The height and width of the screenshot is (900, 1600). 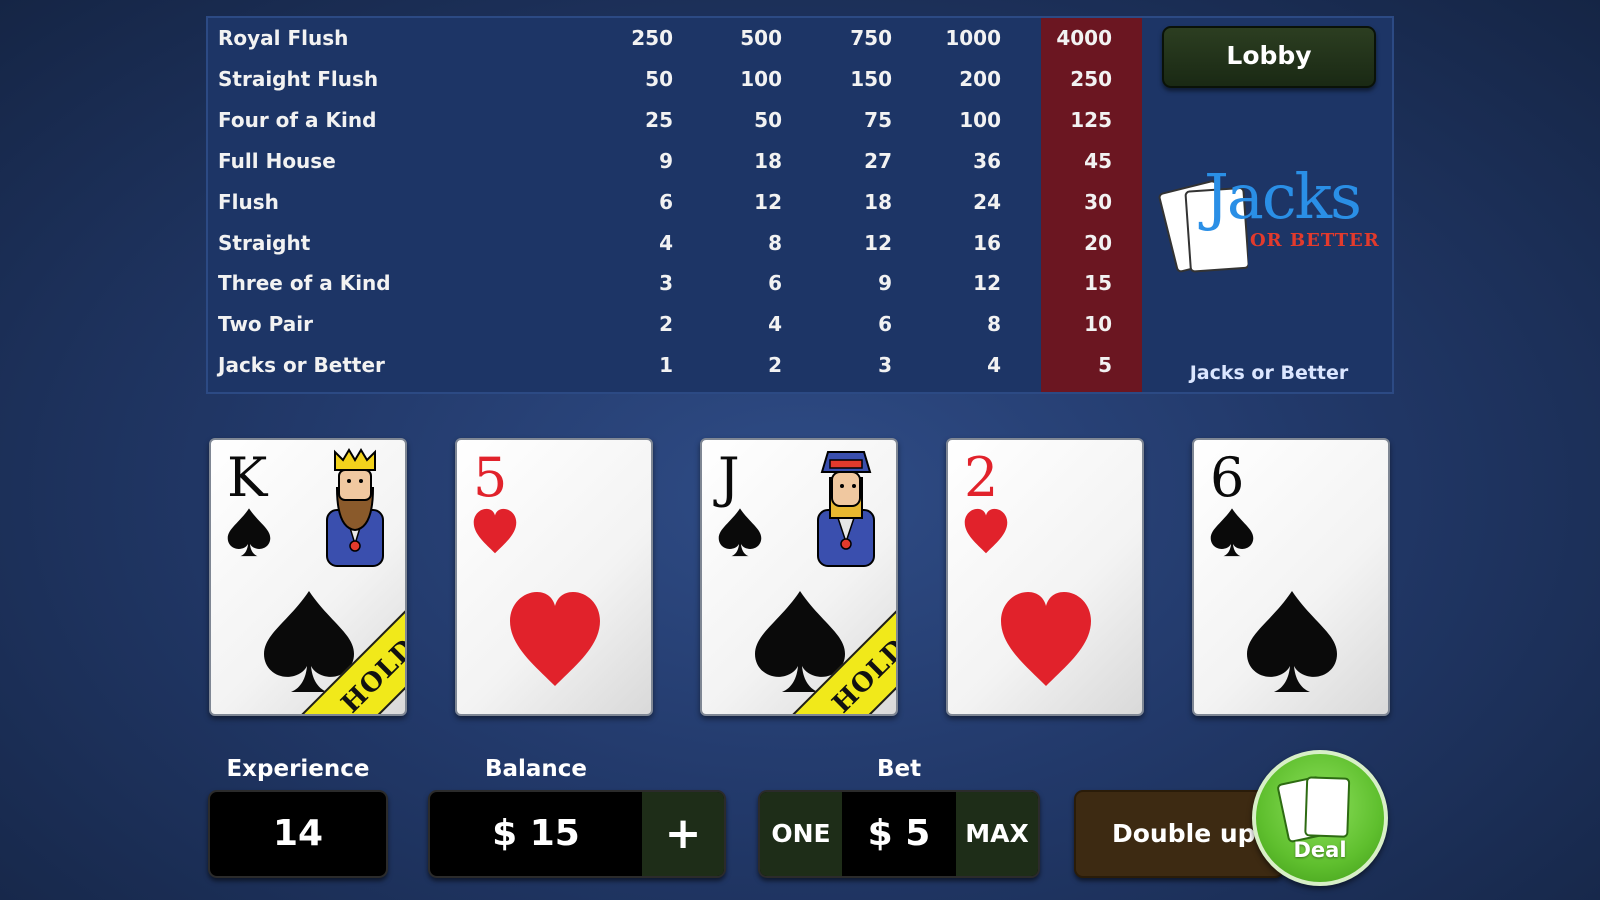 What do you see at coordinates (675, 38) in the screenshot?
I see `paytable-row: Royal Flush 250 500 750 1000 4000` at bounding box center [675, 38].